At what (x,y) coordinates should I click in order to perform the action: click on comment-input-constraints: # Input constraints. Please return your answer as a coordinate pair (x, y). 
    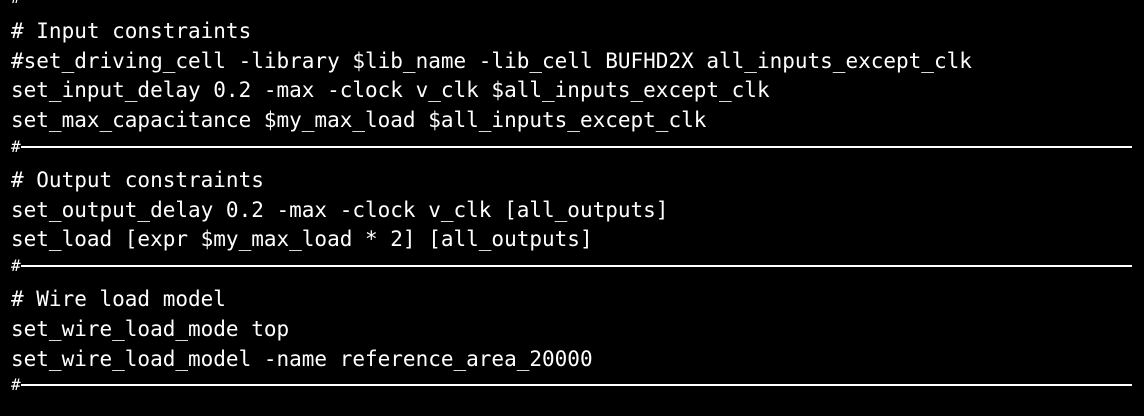
    Looking at the image, I should click on (131, 30).